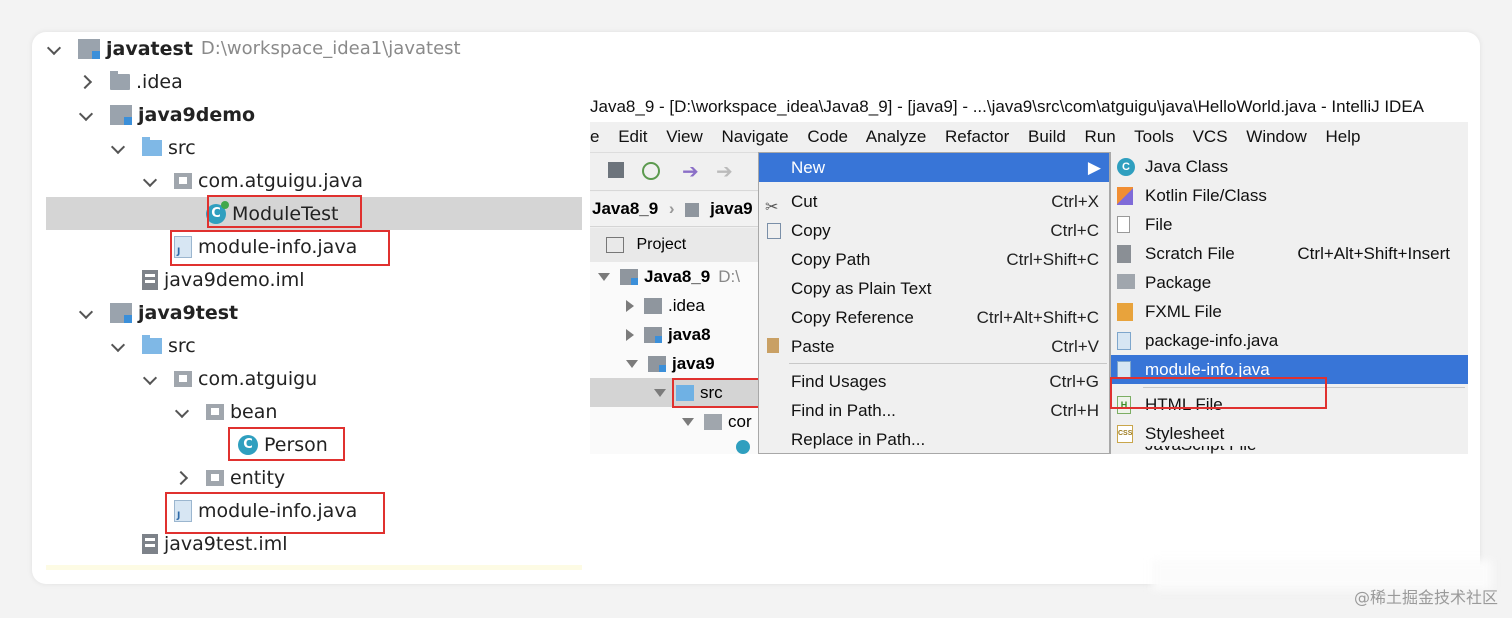  What do you see at coordinates (314, 411) in the screenshot?
I see `tree-row-bean: bean` at bounding box center [314, 411].